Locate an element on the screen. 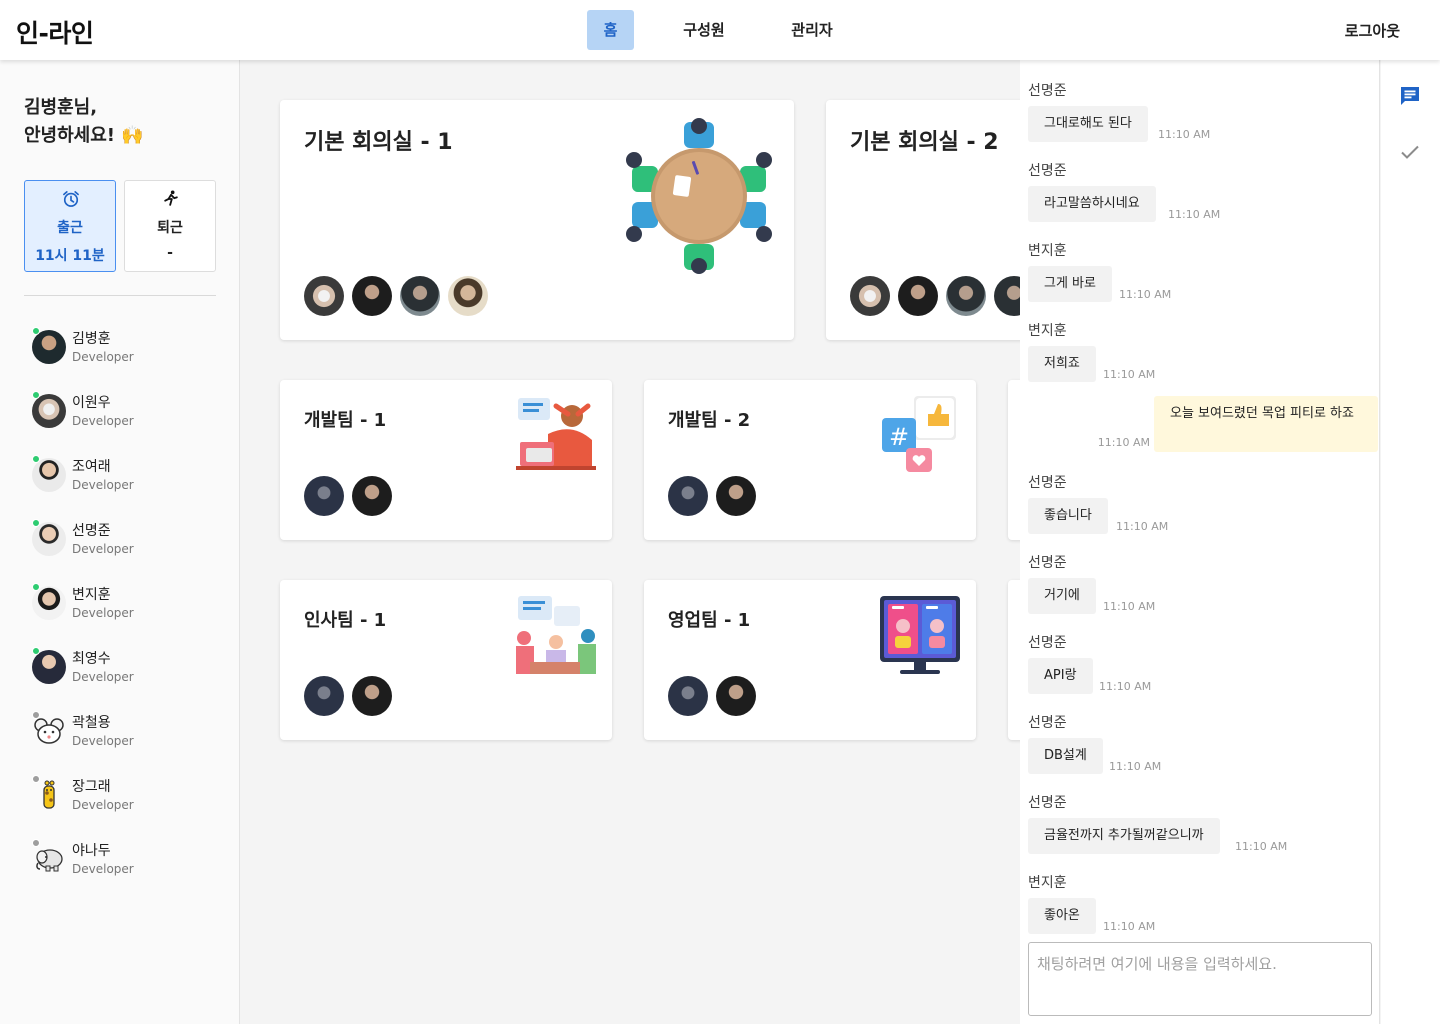 The height and width of the screenshot is (1024, 1440). room-card: 기본 회의실 - 1 is located at coordinates (537, 220).